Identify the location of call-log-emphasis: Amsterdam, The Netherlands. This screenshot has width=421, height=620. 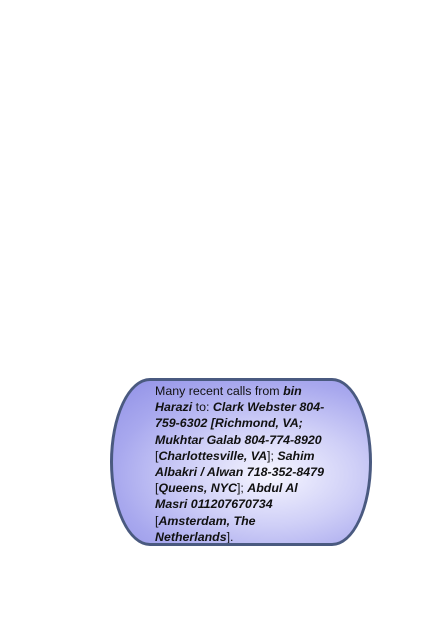
(205, 528).